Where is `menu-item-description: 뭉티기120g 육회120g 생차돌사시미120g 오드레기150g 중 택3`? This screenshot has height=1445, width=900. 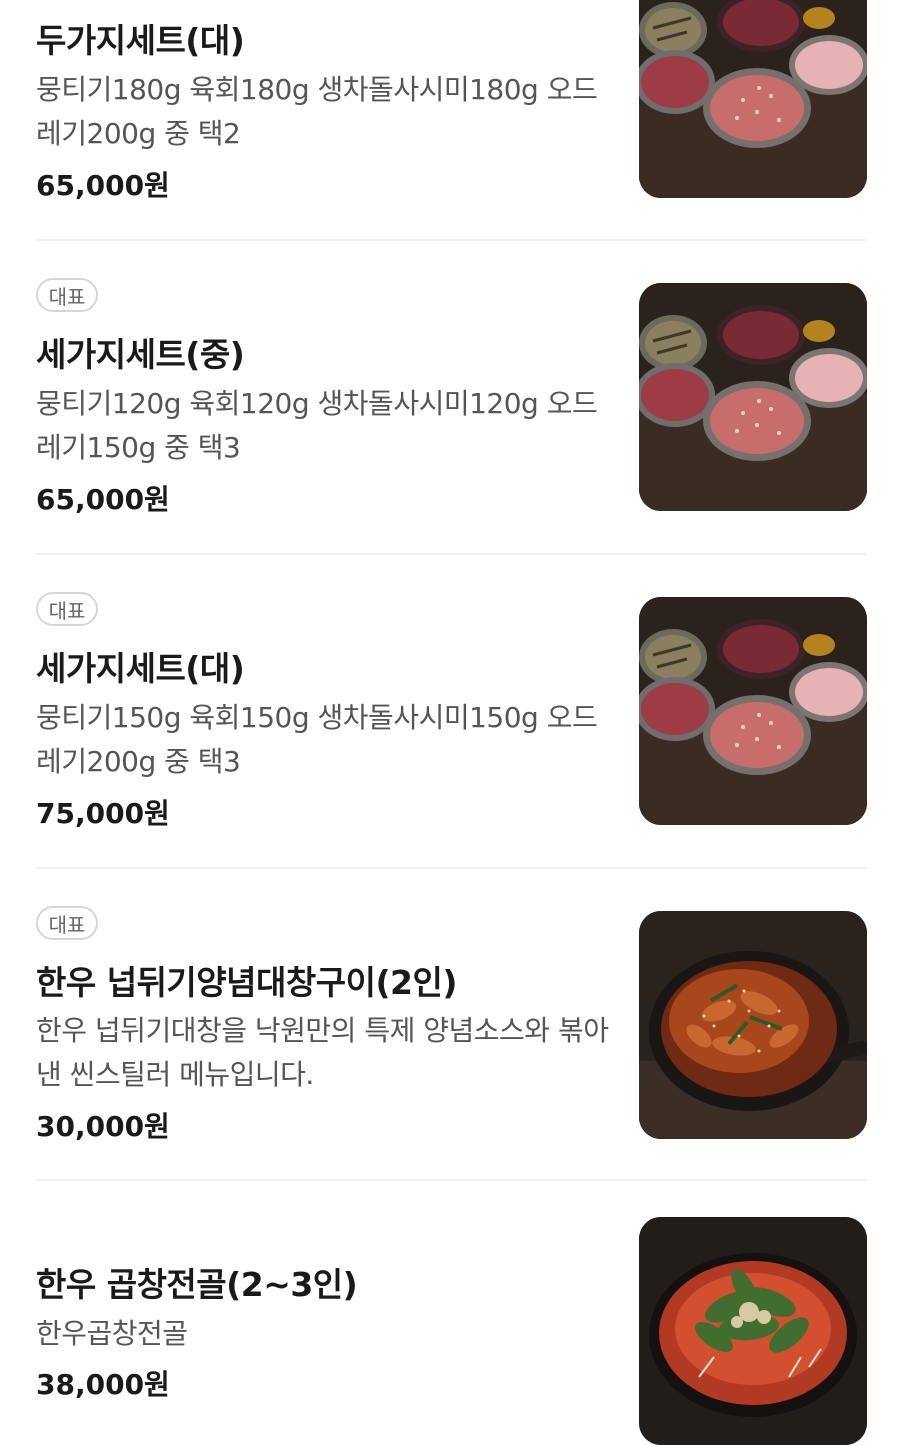 menu-item-description: 뭉티기120g 육회120g 생차돌사시미120g 오드레기150g 중 택3 is located at coordinates (317, 425).